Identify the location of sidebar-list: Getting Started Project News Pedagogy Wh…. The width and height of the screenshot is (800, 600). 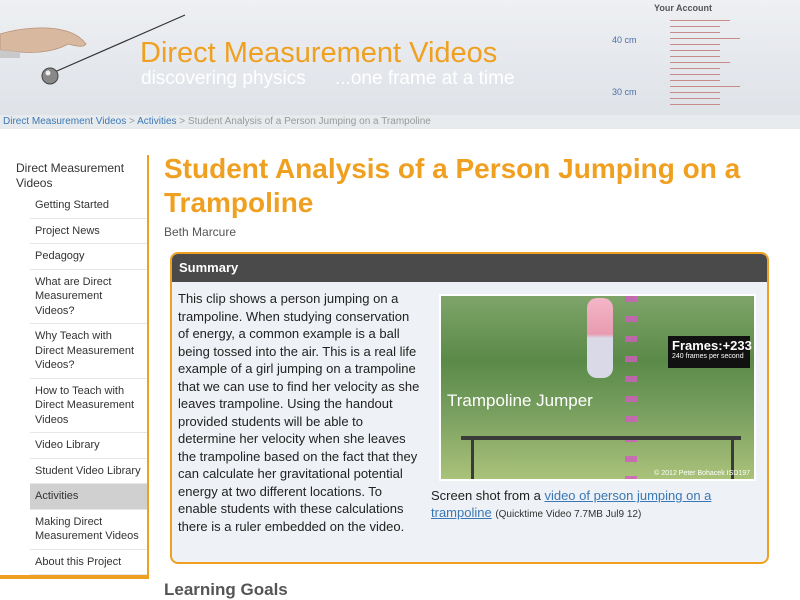
(88, 384).